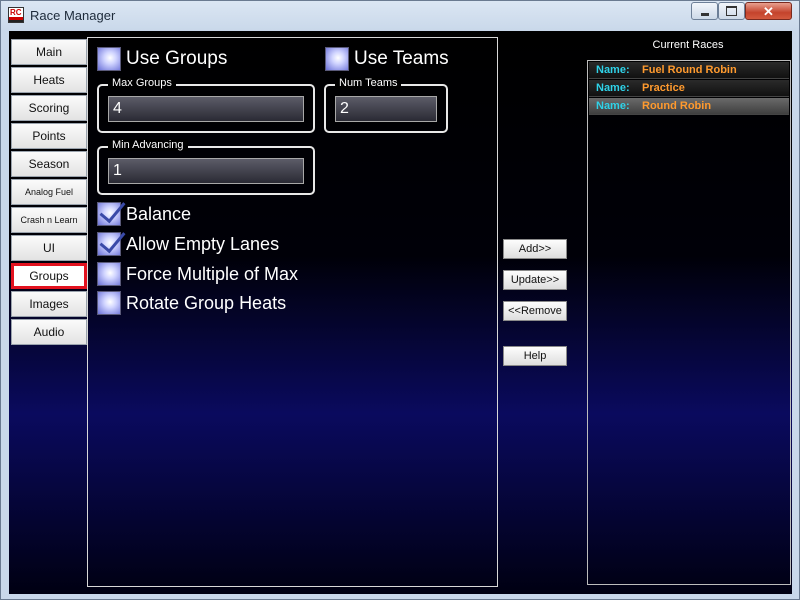  What do you see at coordinates (677, 106) in the screenshot?
I see `race-name: Round Robin` at bounding box center [677, 106].